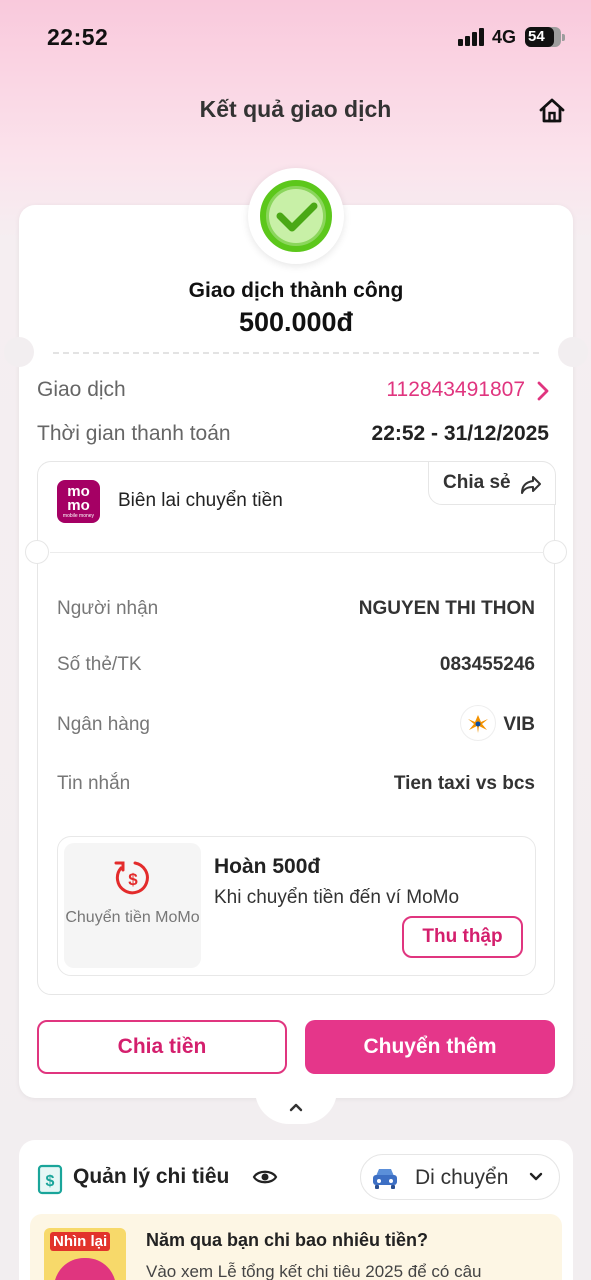 The height and width of the screenshot is (1280, 591). Describe the element at coordinates (573, 352) in the screenshot. I see `card-notch-right` at that location.